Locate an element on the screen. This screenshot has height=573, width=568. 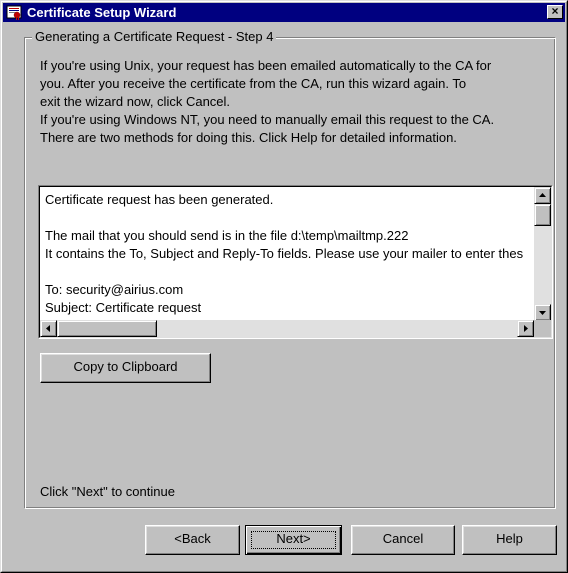
back-button-label: <Back is located at coordinates (192, 538).